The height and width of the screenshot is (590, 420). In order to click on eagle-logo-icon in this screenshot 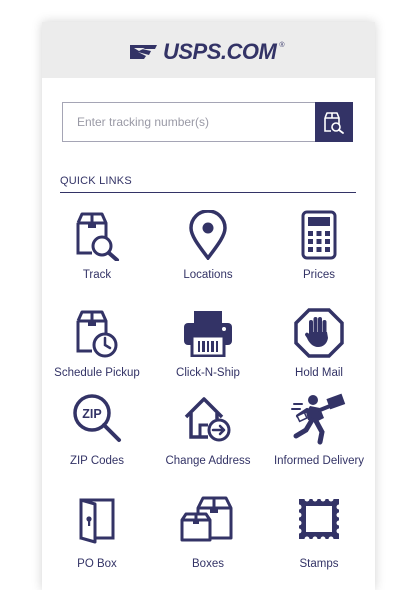, I will do `click(143, 52)`.